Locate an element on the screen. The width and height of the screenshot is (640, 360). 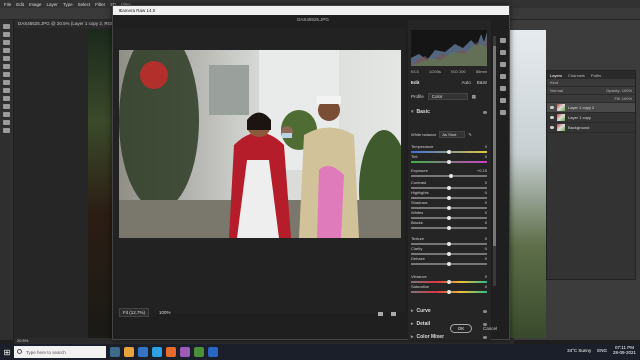
slider-exposure: Exposure +0.15 is located at coordinates (449, 173).